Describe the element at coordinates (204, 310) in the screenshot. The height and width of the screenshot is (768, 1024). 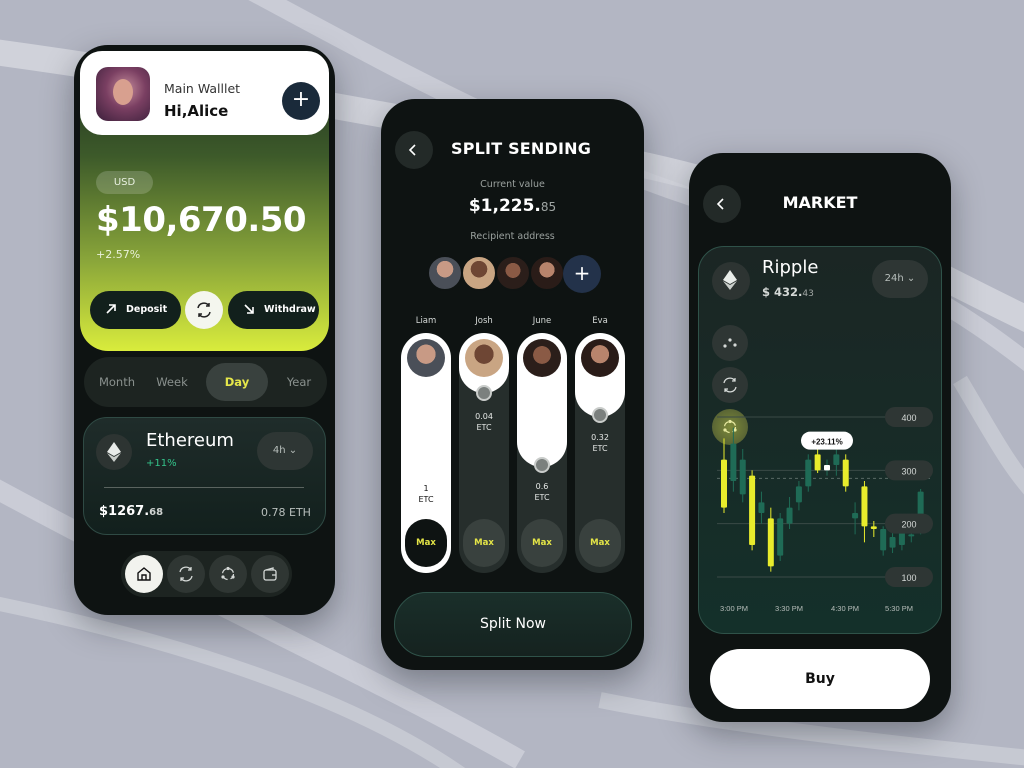
I see `swap-button` at that location.